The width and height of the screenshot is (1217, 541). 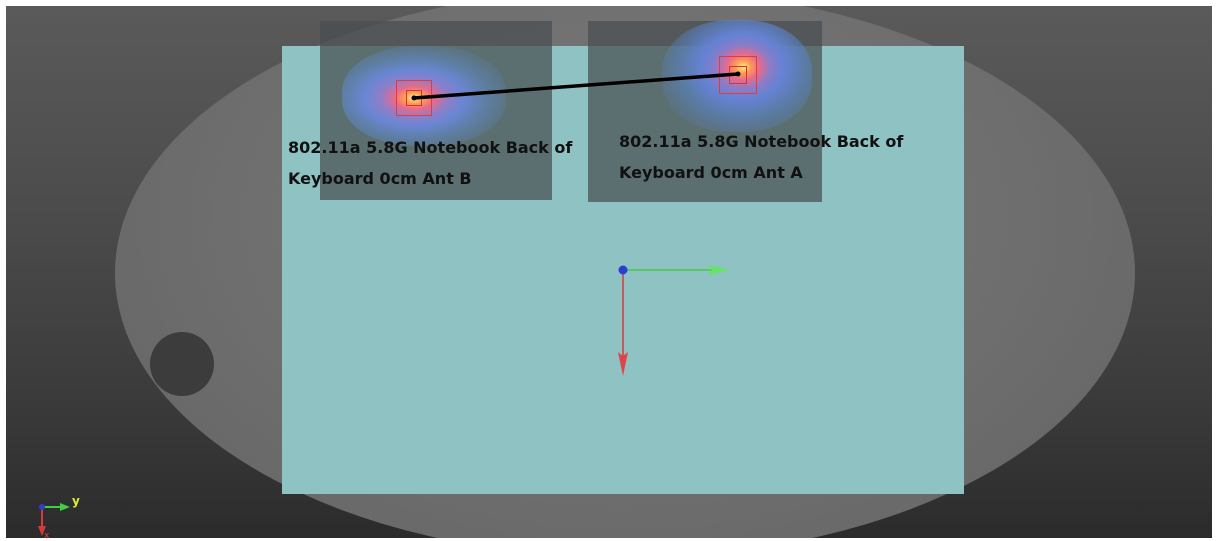 I want to click on triad-origin, so click(x=42, y=507).